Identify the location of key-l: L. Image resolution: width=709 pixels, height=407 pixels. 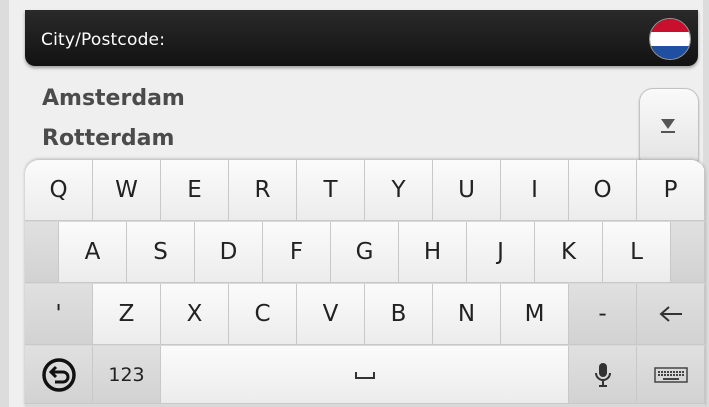
(637, 252).